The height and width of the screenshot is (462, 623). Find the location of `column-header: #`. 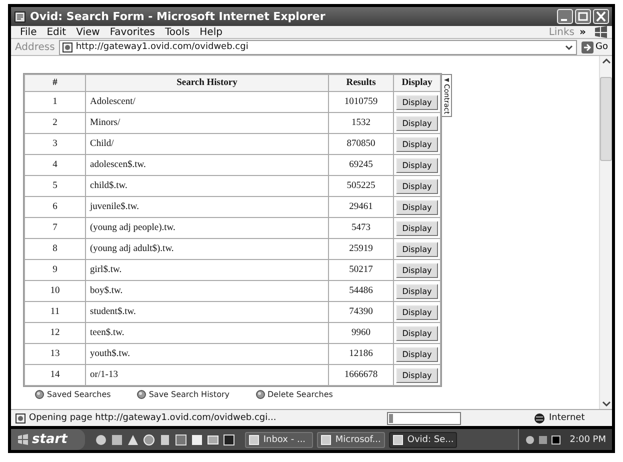

column-header: # is located at coordinates (55, 83).